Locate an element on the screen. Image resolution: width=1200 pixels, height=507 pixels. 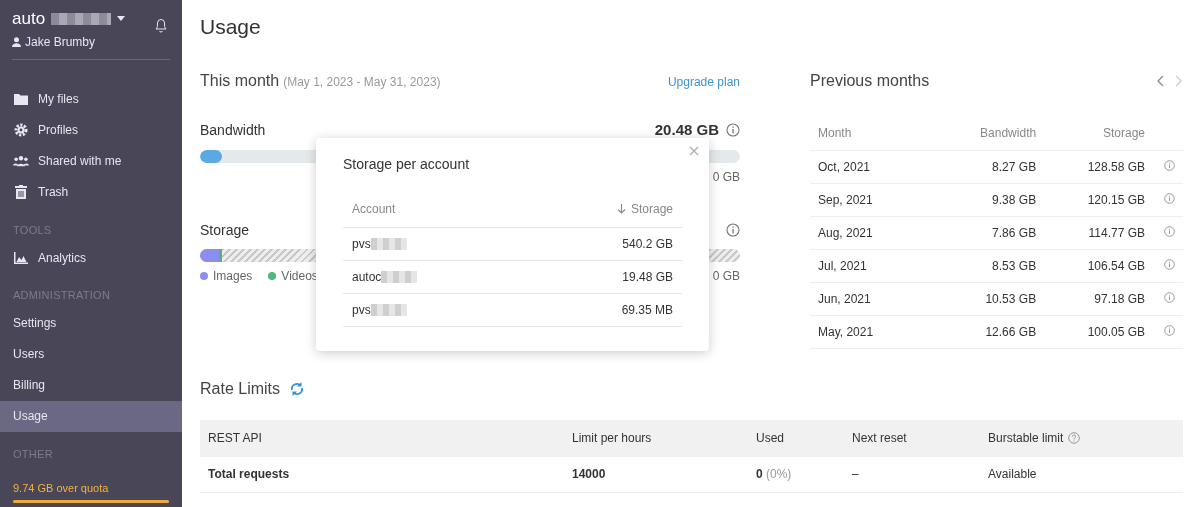
legend-label: Images is located at coordinates (233, 276).